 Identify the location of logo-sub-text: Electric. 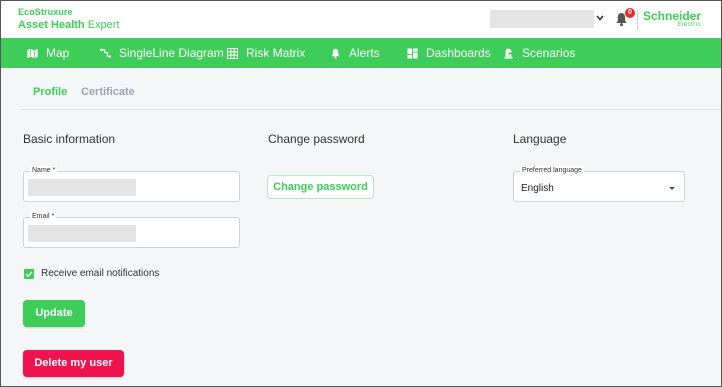
(689, 25).